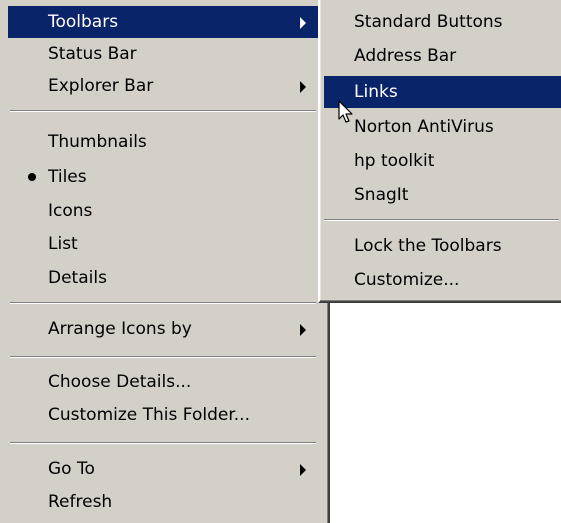  Describe the element at coordinates (67, 177) in the screenshot. I see `menu-item-label: Tiles` at that location.